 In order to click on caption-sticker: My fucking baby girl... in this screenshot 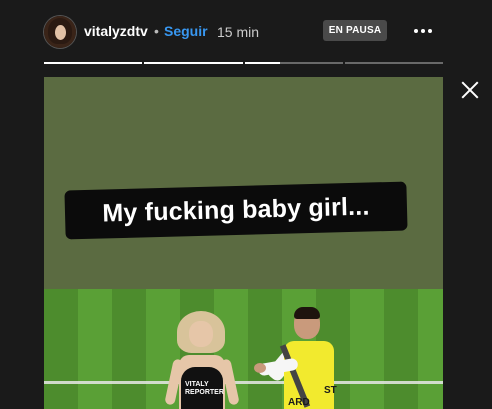, I will do `click(236, 210)`.